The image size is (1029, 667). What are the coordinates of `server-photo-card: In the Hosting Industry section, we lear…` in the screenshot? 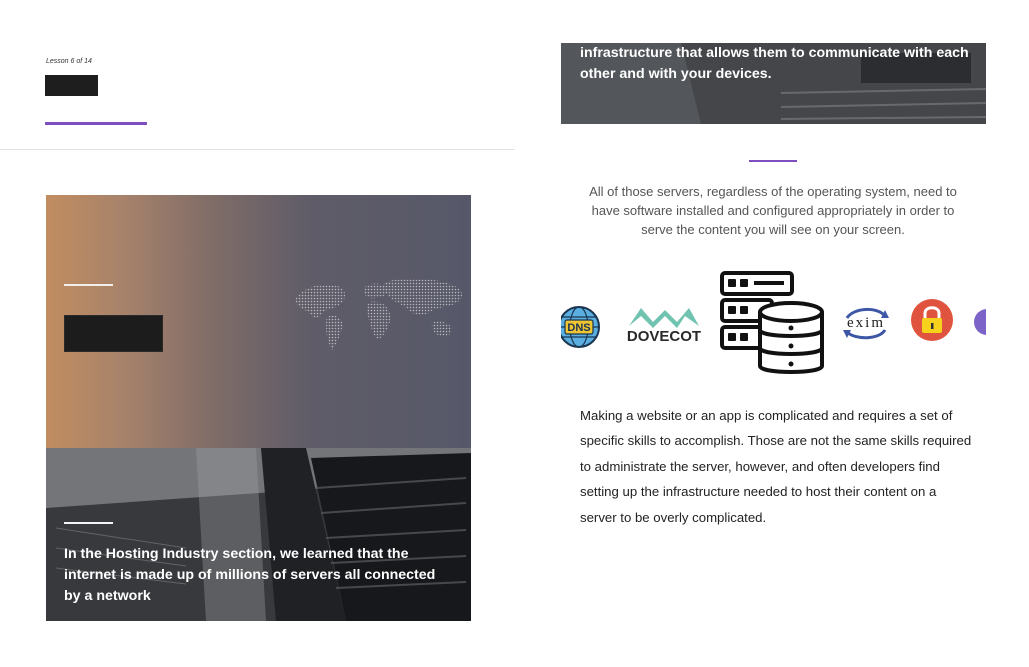 It's located at (258, 534).